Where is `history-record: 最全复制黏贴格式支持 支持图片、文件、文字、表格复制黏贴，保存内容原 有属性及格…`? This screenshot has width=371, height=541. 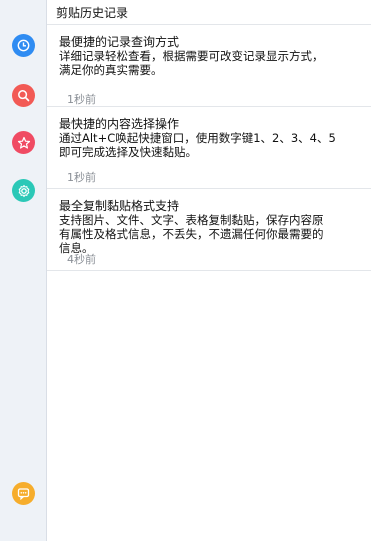
history-record: 最全复制黏贴格式支持 支持图片、文件、文字、表格复制黏贴，保存内容原 有属性及格… is located at coordinates (209, 230).